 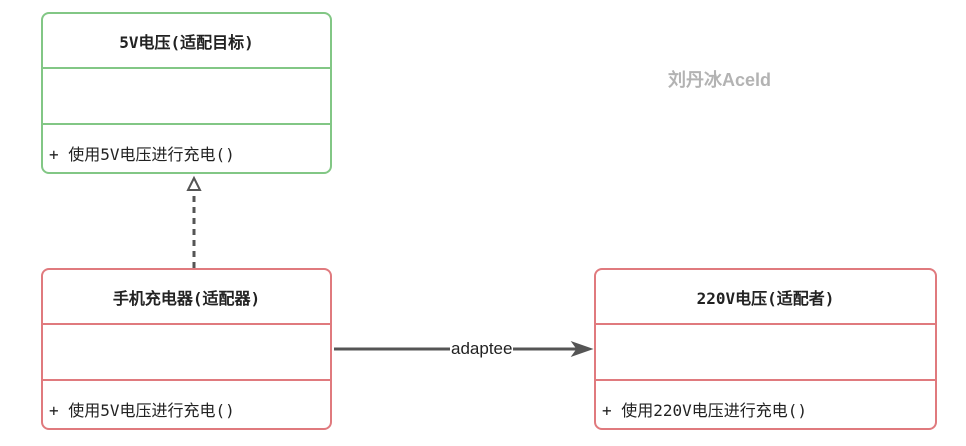 What do you see at coordinates (720, 80) in the screenshot?
I see `watermark: 刘丹冰Aceld` at bounding box center [720, 80].